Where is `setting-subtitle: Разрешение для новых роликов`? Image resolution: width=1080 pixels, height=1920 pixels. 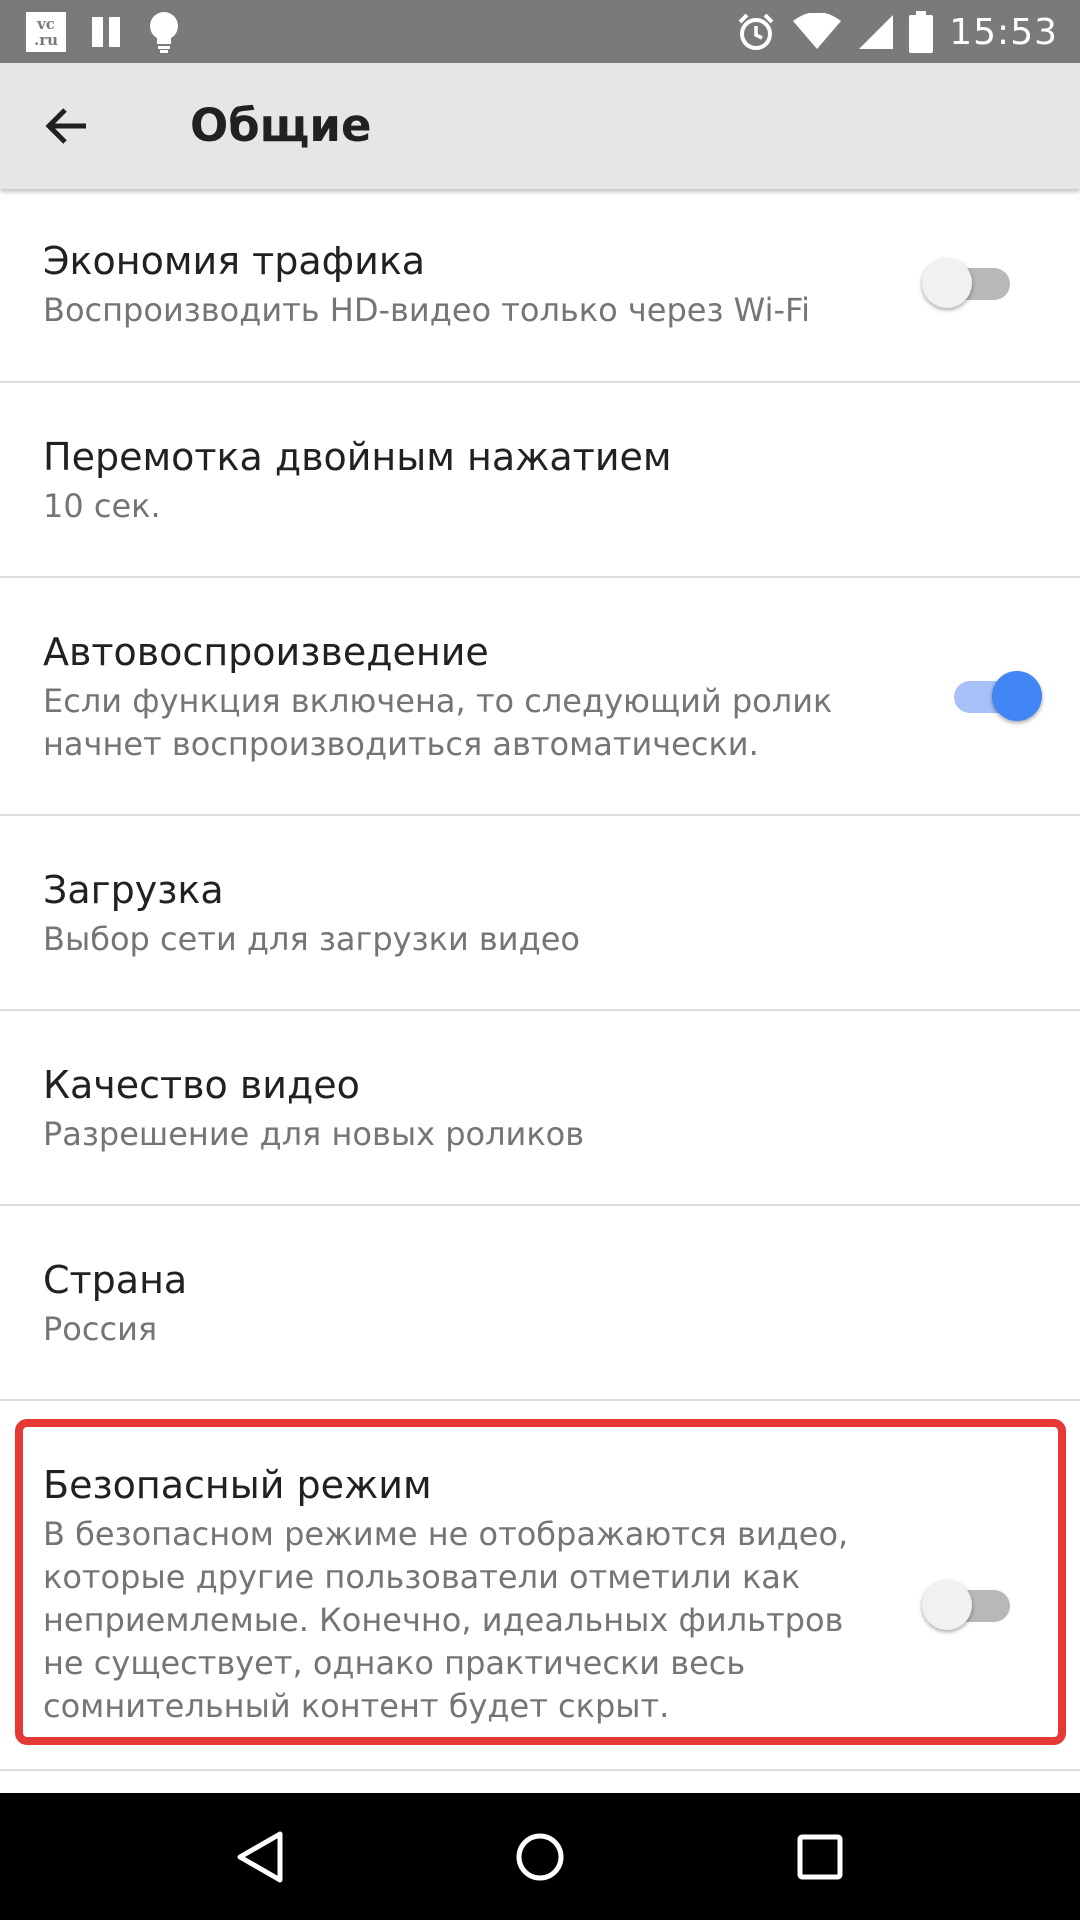 setting-subtitle: Разрешение для новых роликов is located at coordinates (314, 1134).